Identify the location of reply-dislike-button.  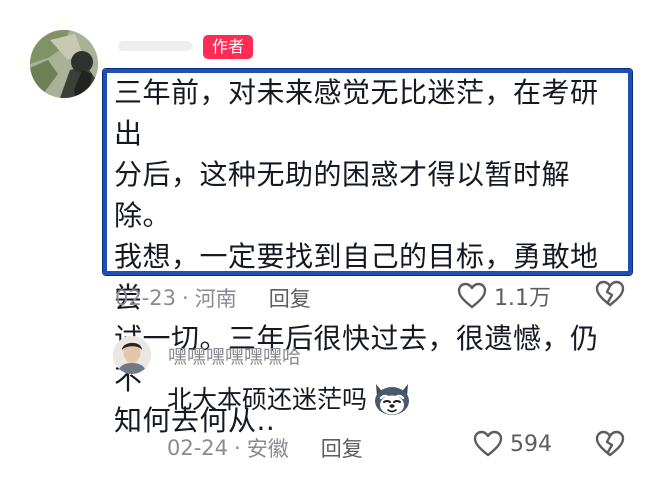
(610, 444).